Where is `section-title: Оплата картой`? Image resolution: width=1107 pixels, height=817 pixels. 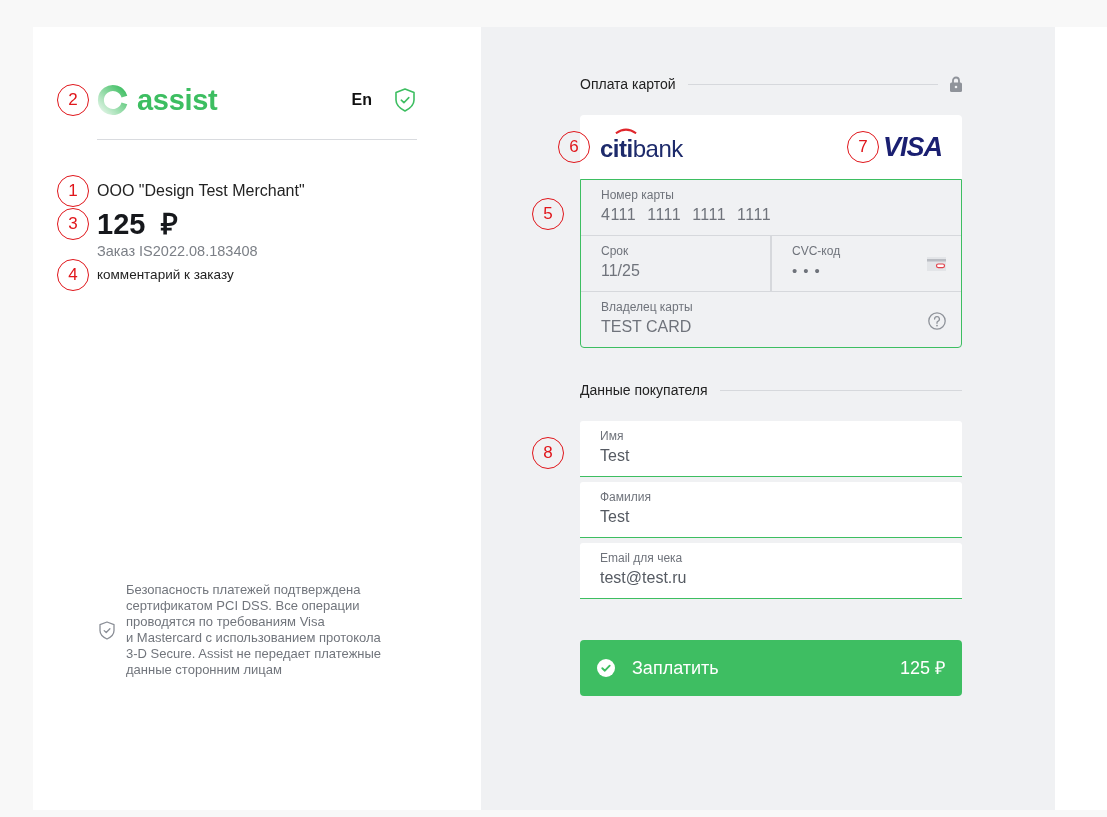 section-title: Оплата картой is located at coordinates (628, 84).